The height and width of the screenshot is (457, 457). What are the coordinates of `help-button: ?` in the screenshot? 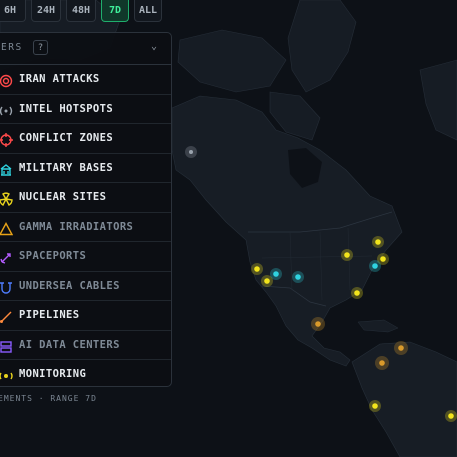 It's located at (40, 47).